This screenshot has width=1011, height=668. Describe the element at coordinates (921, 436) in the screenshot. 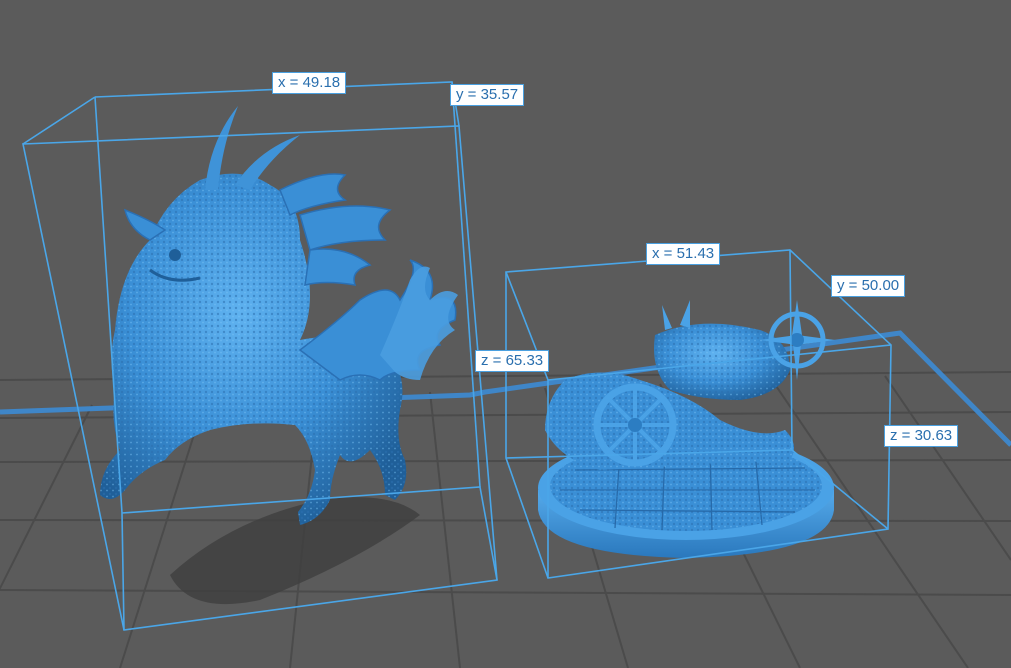

I see `cannon-z-dimension-label: z = 30.63` at that location.